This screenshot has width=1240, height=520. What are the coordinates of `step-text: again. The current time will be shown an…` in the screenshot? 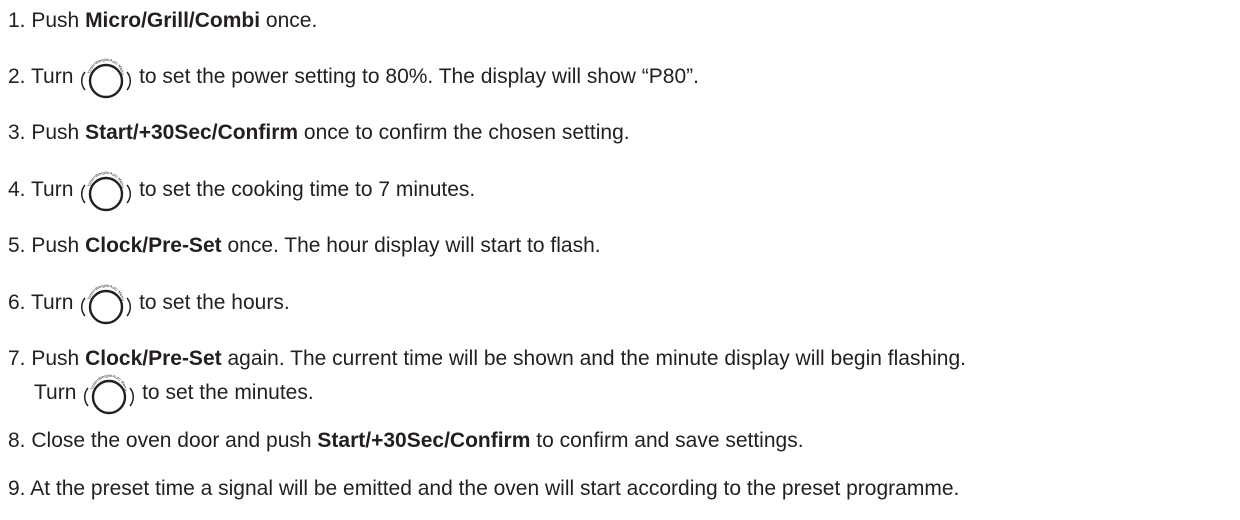 It's located at (593, 358).